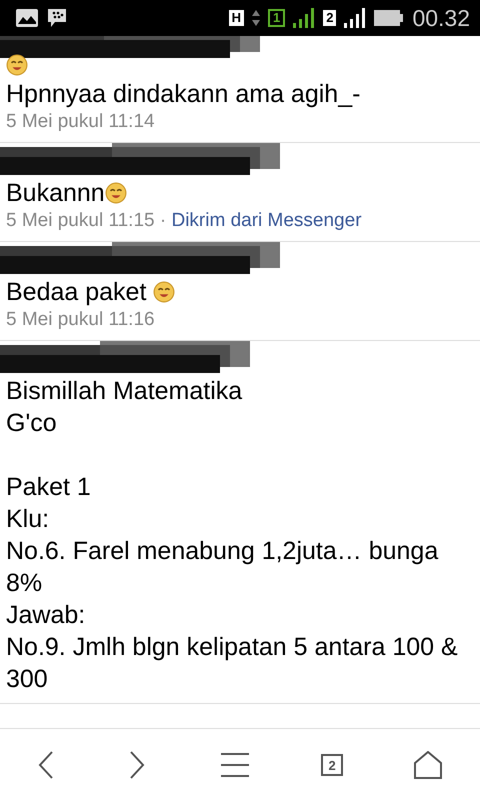  I want to click on timestamp: 5 Mei pukul 11:14, so click(80, 121).